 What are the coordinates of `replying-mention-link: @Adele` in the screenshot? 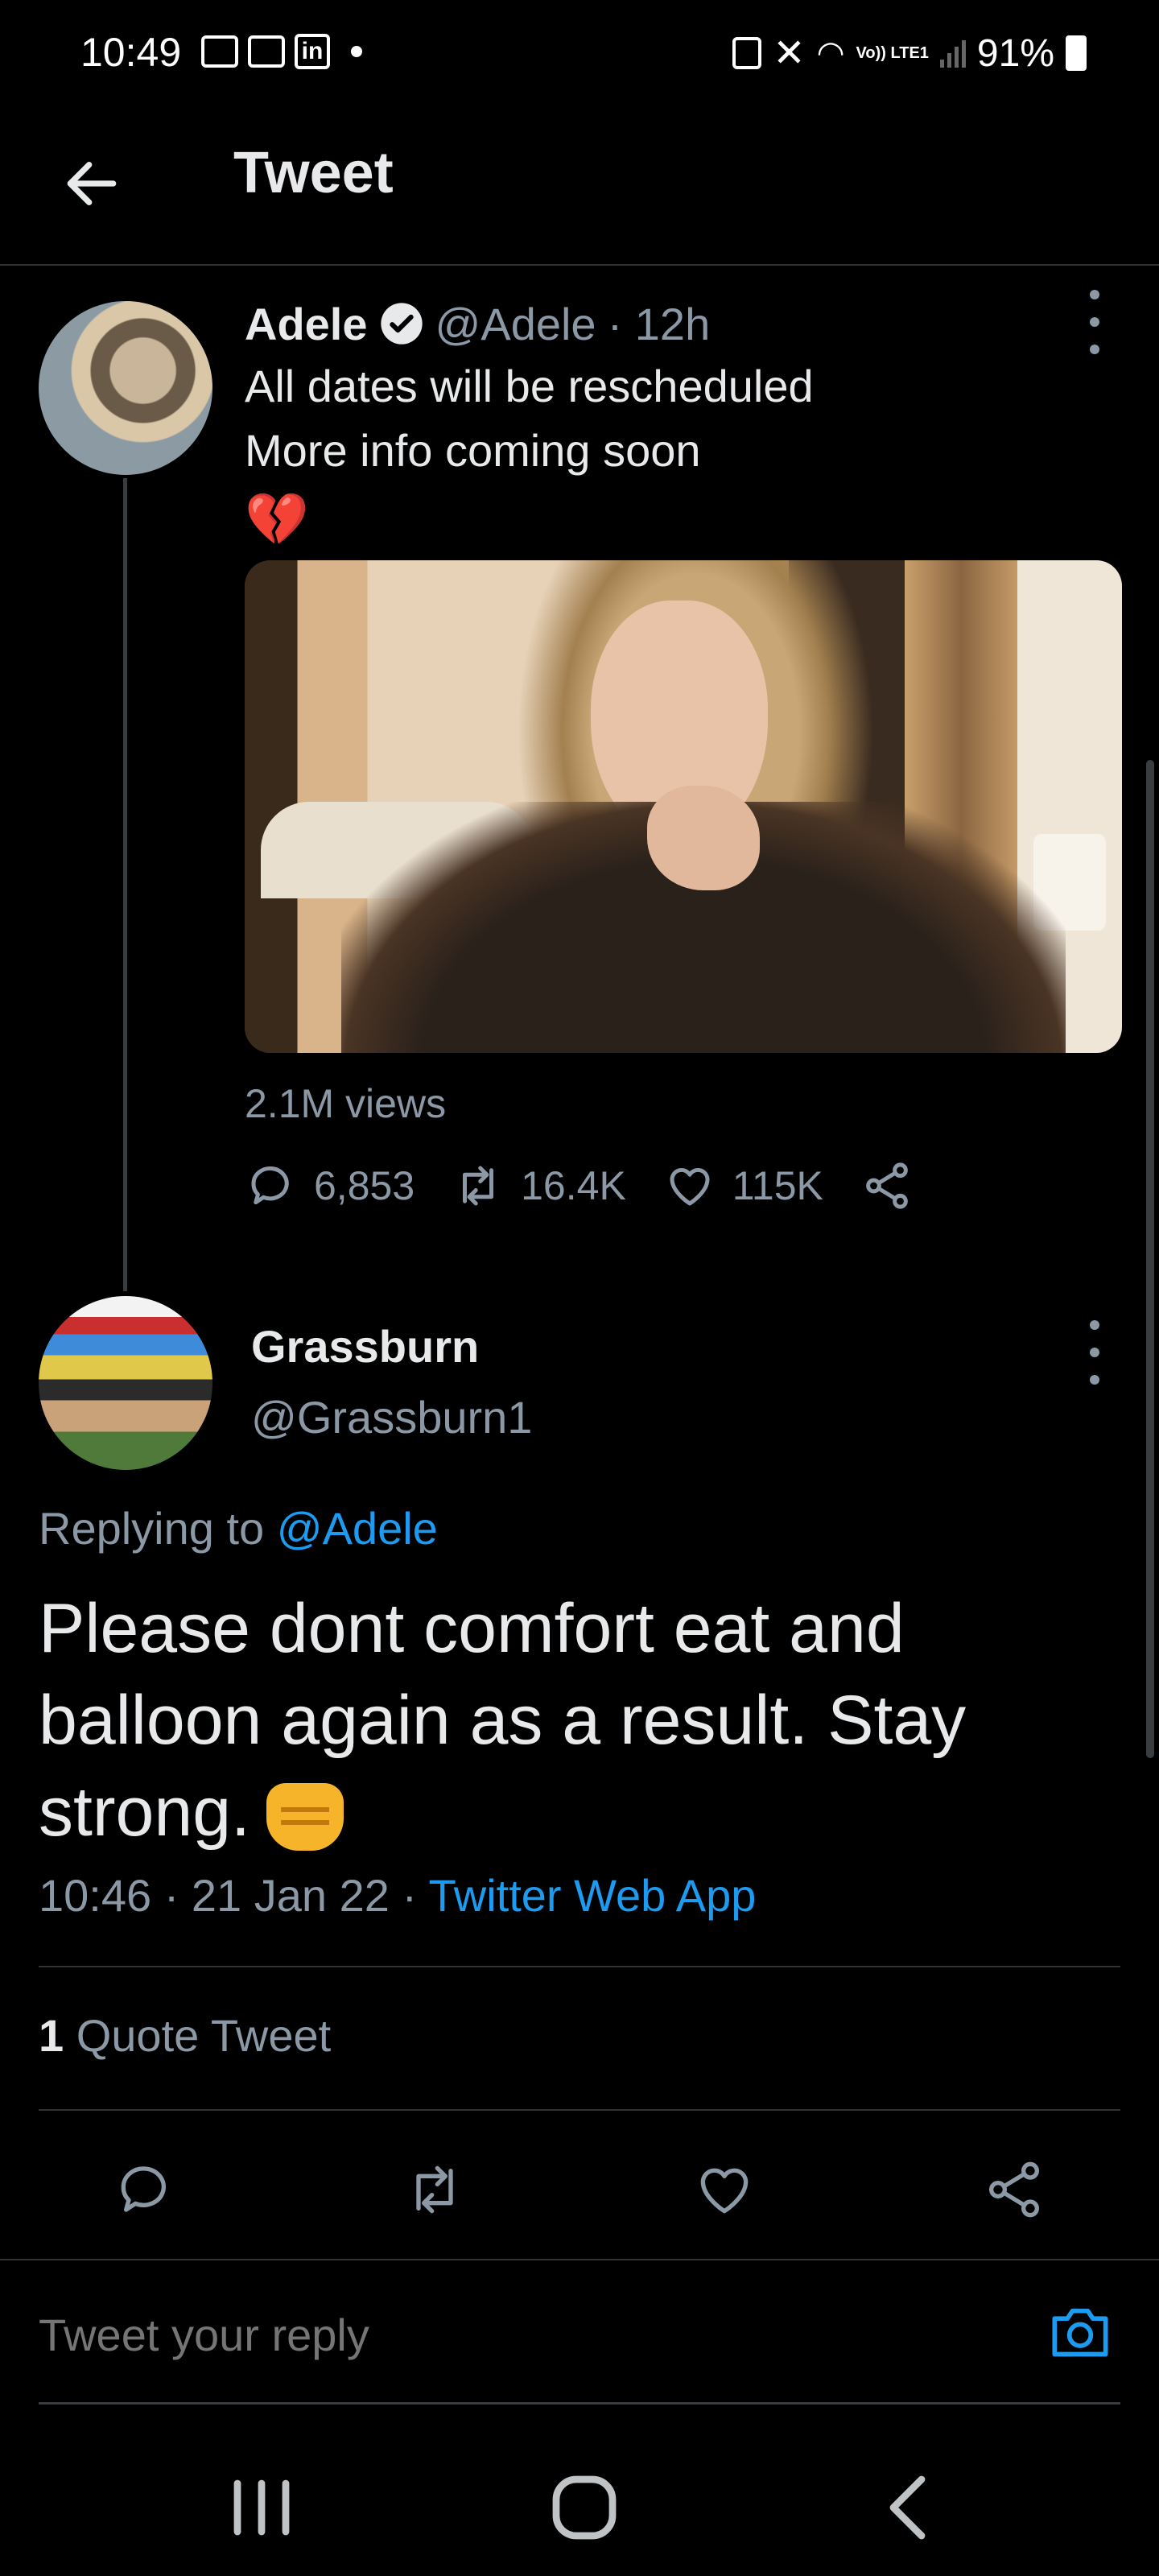 It's located at (357, 1528).